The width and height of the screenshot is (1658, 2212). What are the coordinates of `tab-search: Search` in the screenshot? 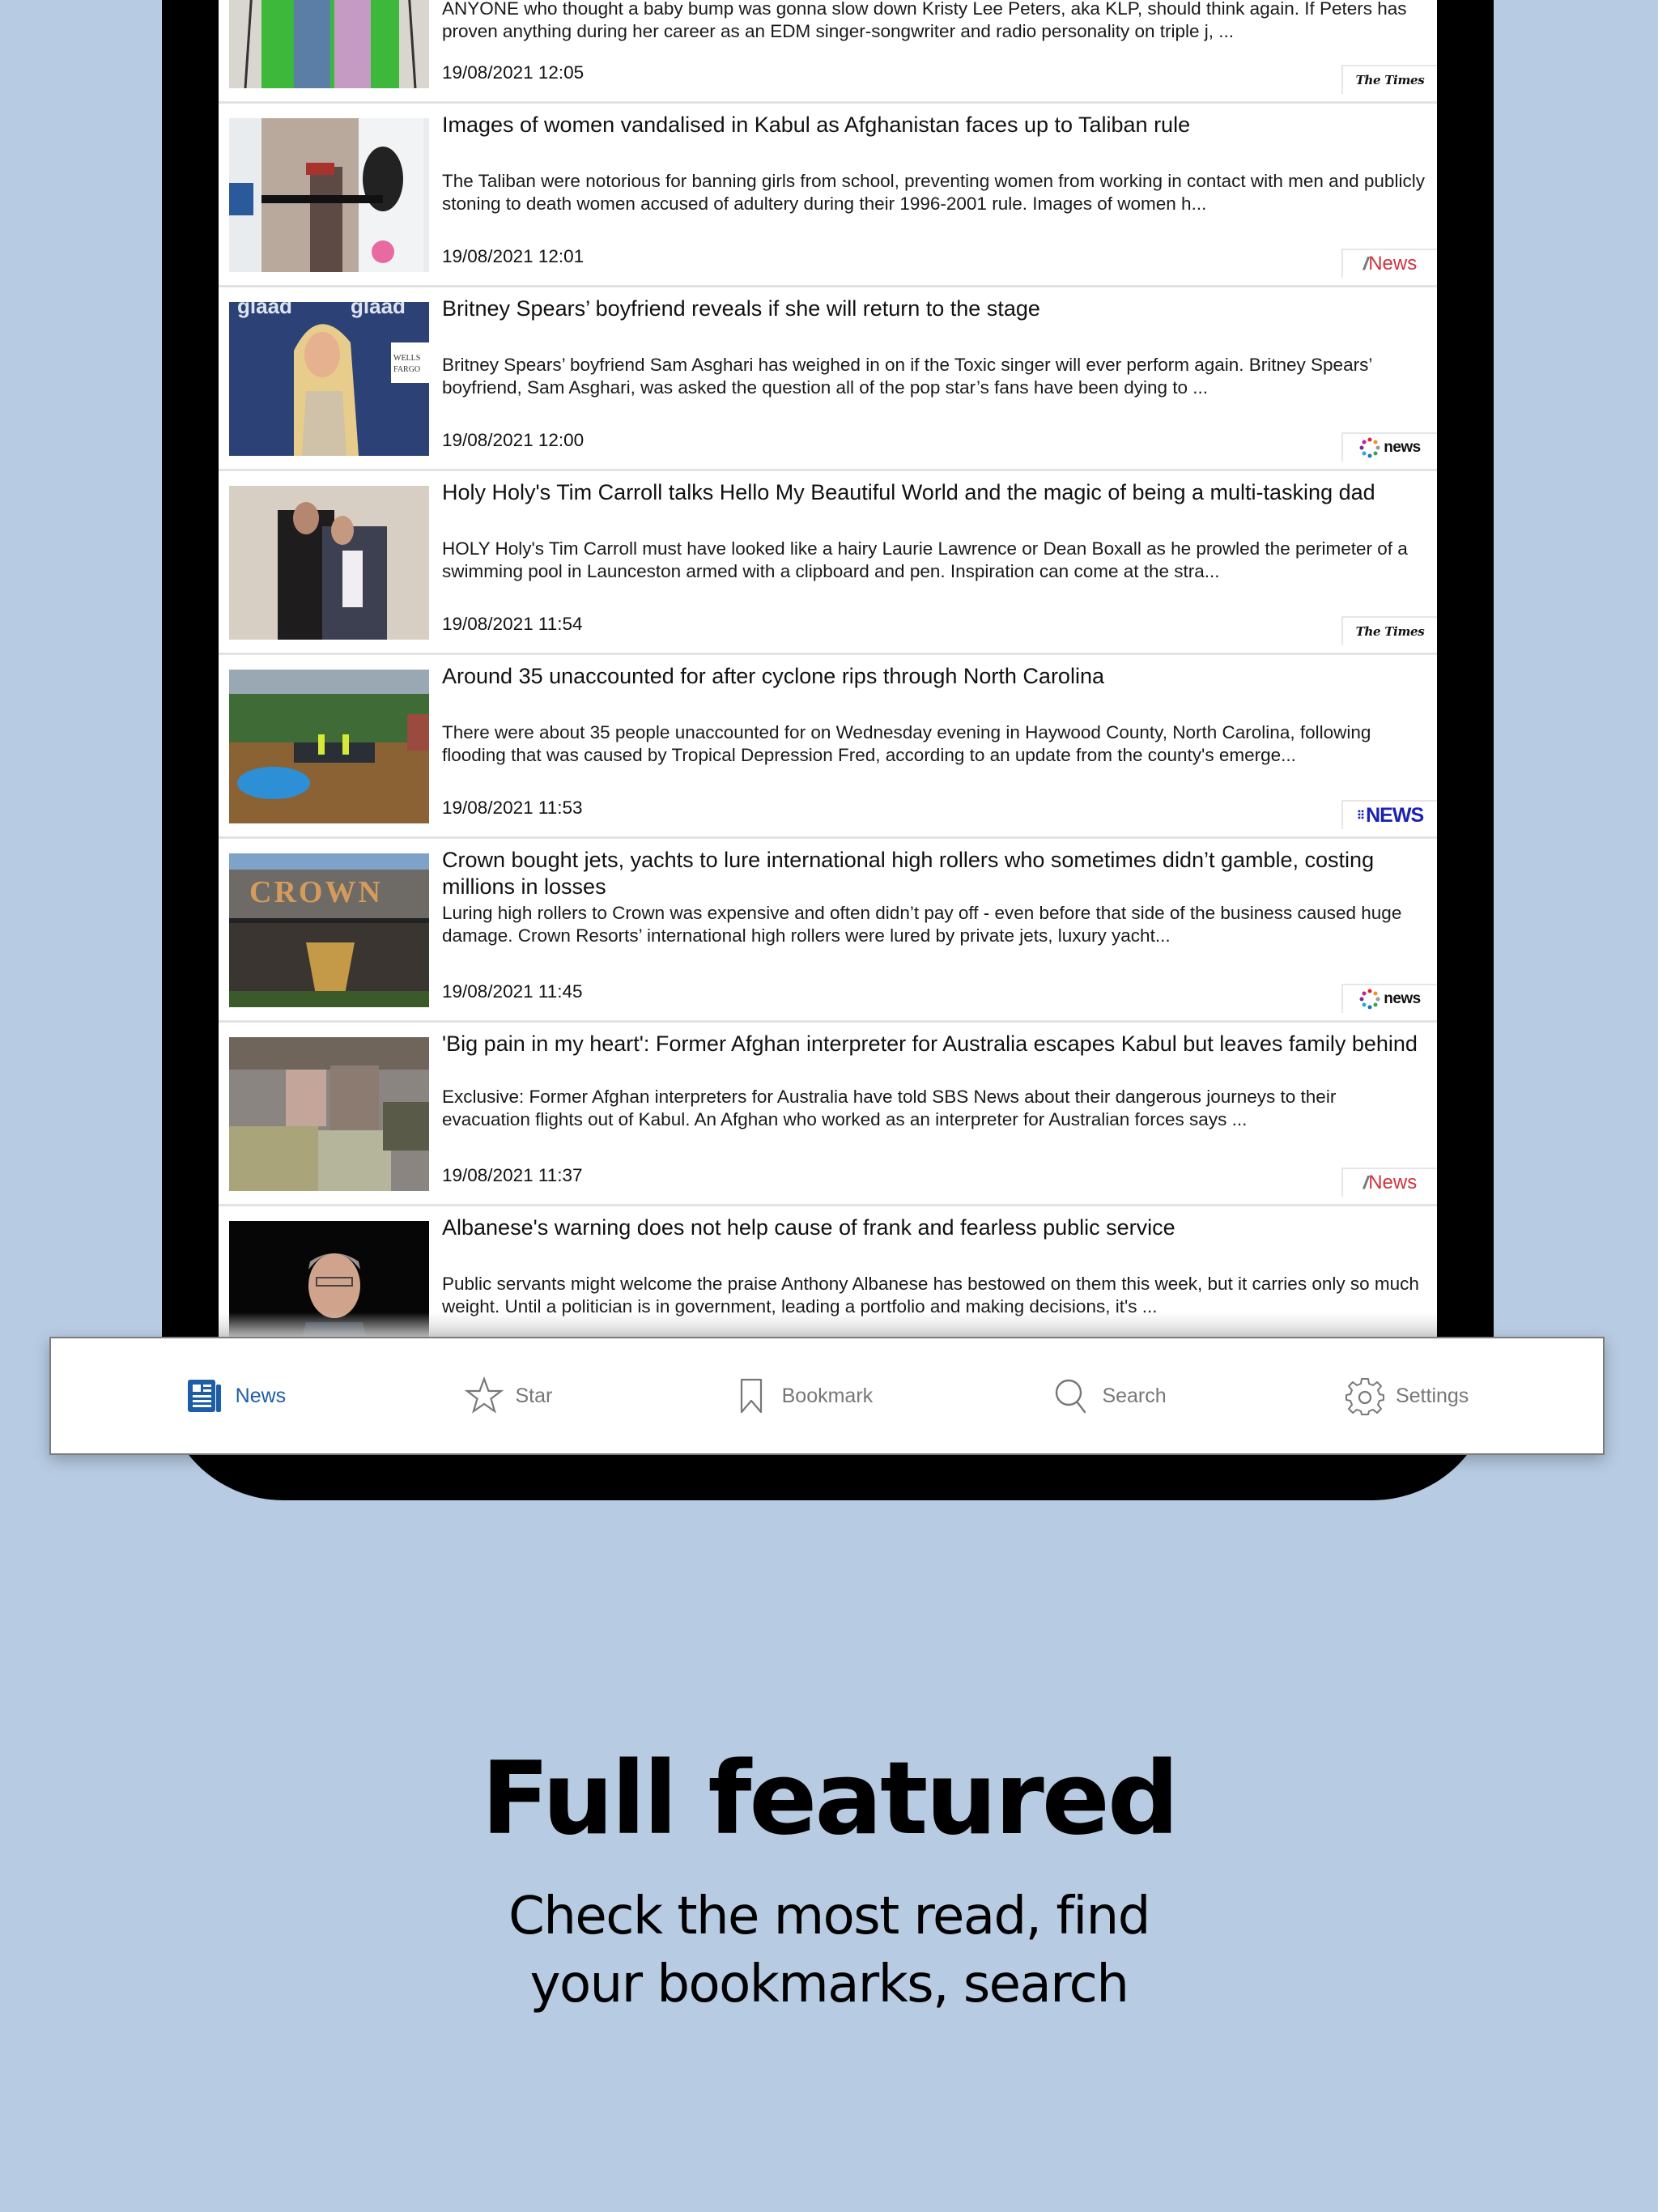 It's located at (1109, 1396).